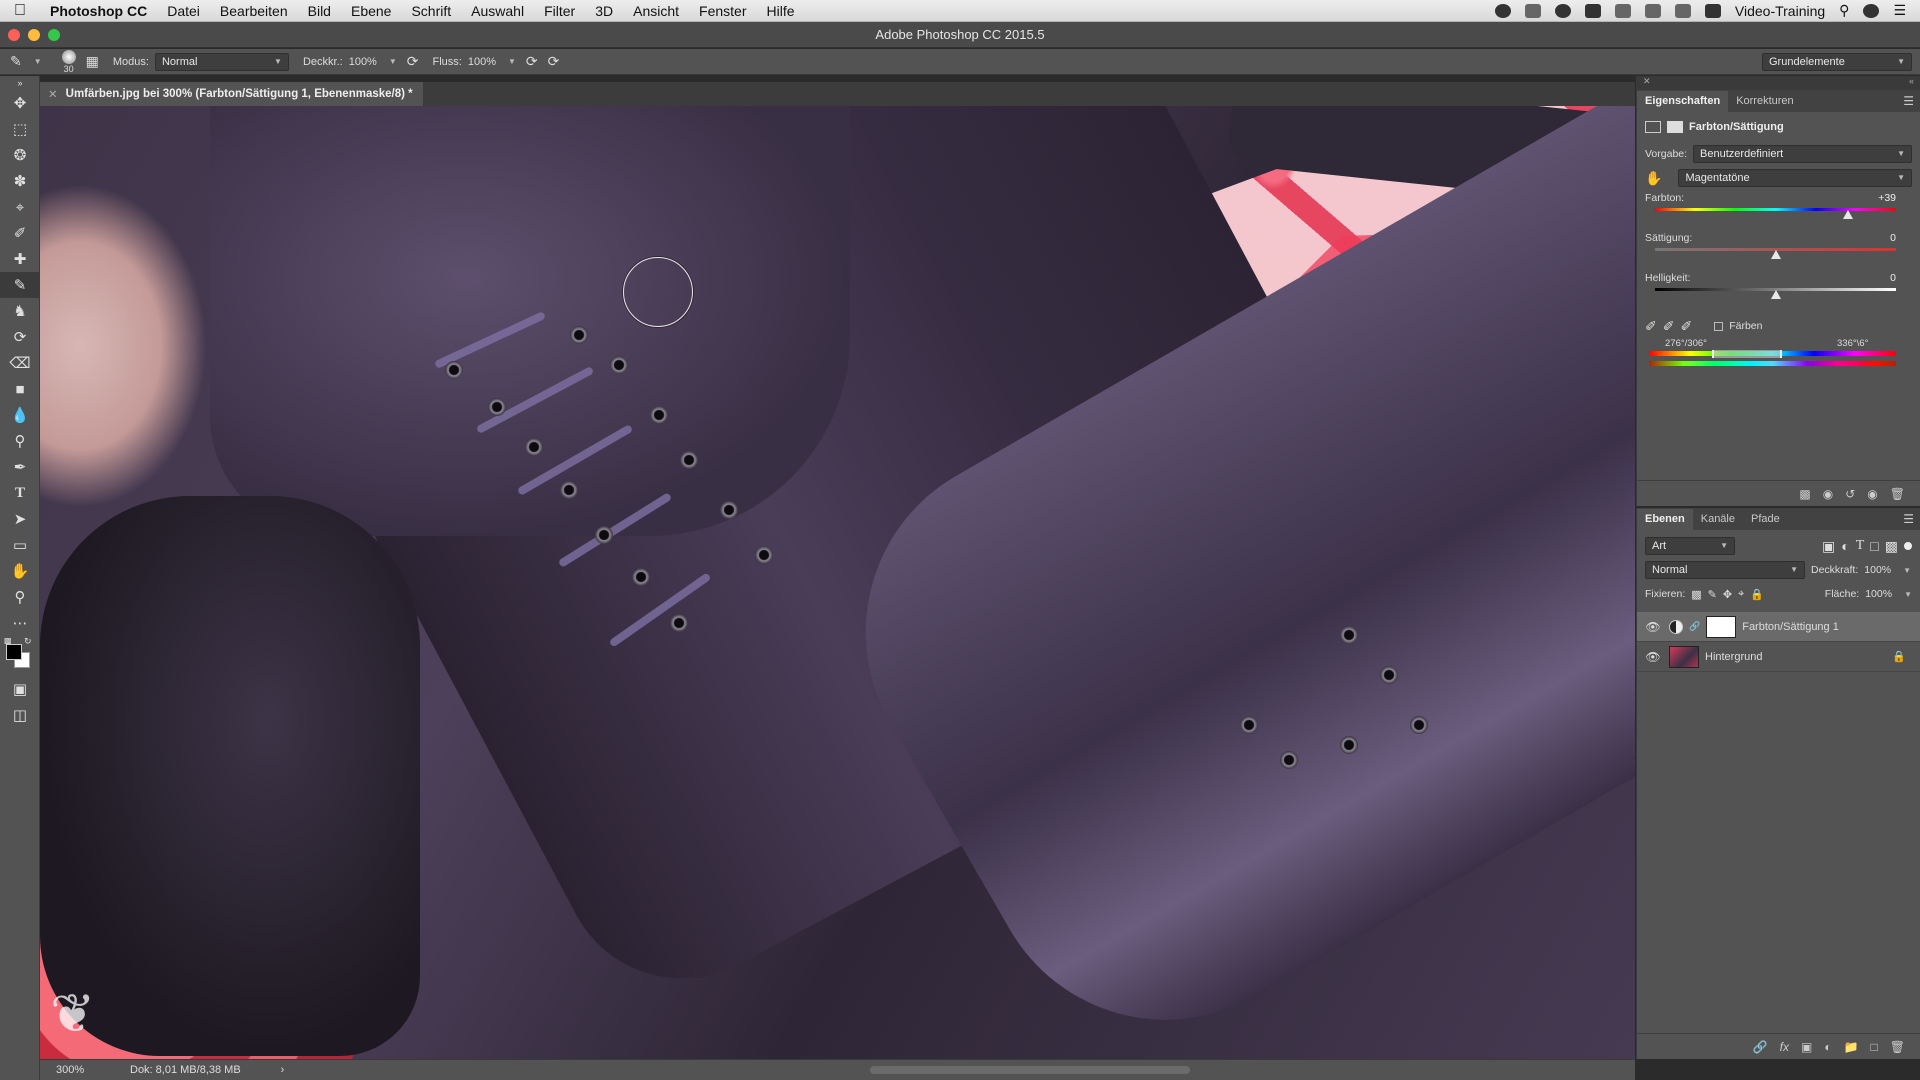 The image size is (1920, 1080). I want to click on filter-smart-object-icon: ▩, so click(1891, 546).